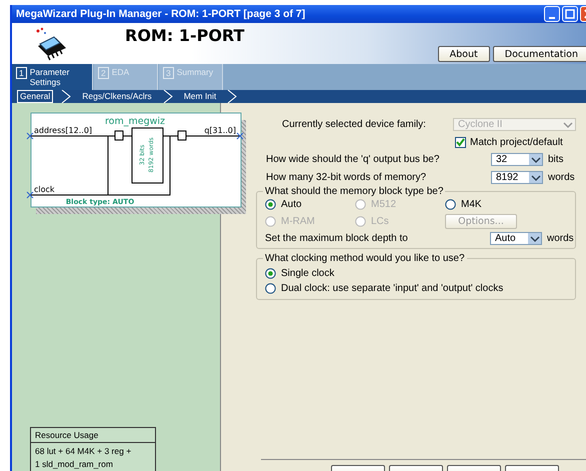 This screenshot has width=586, height=471. Describe the element at coordinates (291, 204) in the screenshot. I see `radio-label: Auto` at that location.